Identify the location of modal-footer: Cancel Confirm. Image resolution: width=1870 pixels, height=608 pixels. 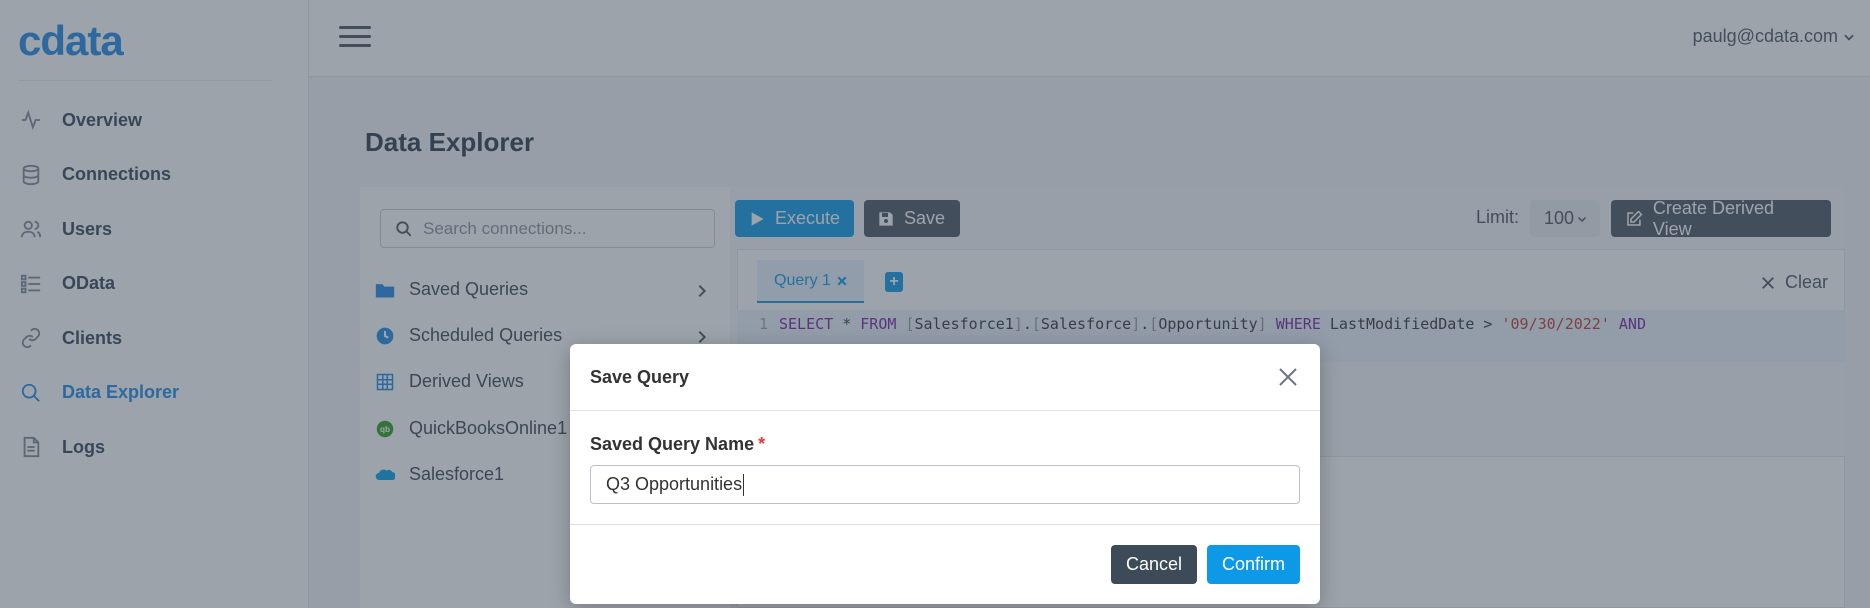
(945, 564).